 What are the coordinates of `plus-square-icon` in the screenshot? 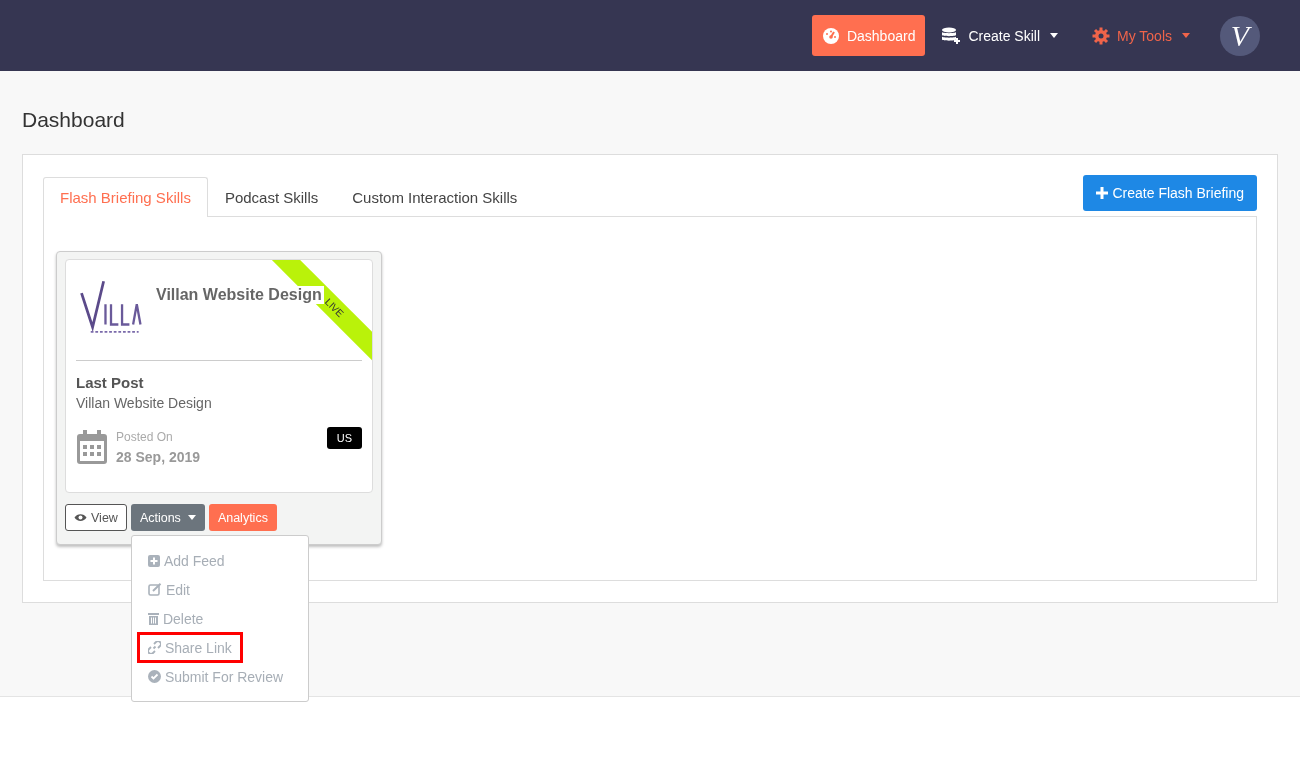 It's located at (153, 560).